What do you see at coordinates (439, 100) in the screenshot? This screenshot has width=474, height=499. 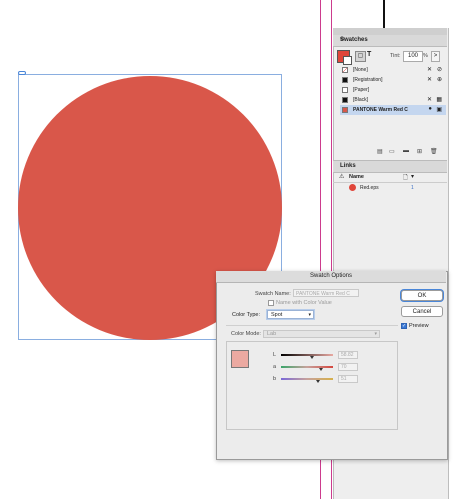 I see `swatch-type-icon: ▦` at bounding box center [439, 100].